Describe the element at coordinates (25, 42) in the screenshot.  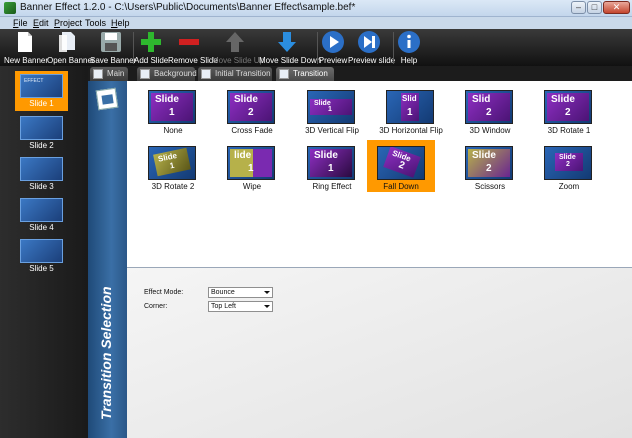
I see `new-document-icon` at that location.